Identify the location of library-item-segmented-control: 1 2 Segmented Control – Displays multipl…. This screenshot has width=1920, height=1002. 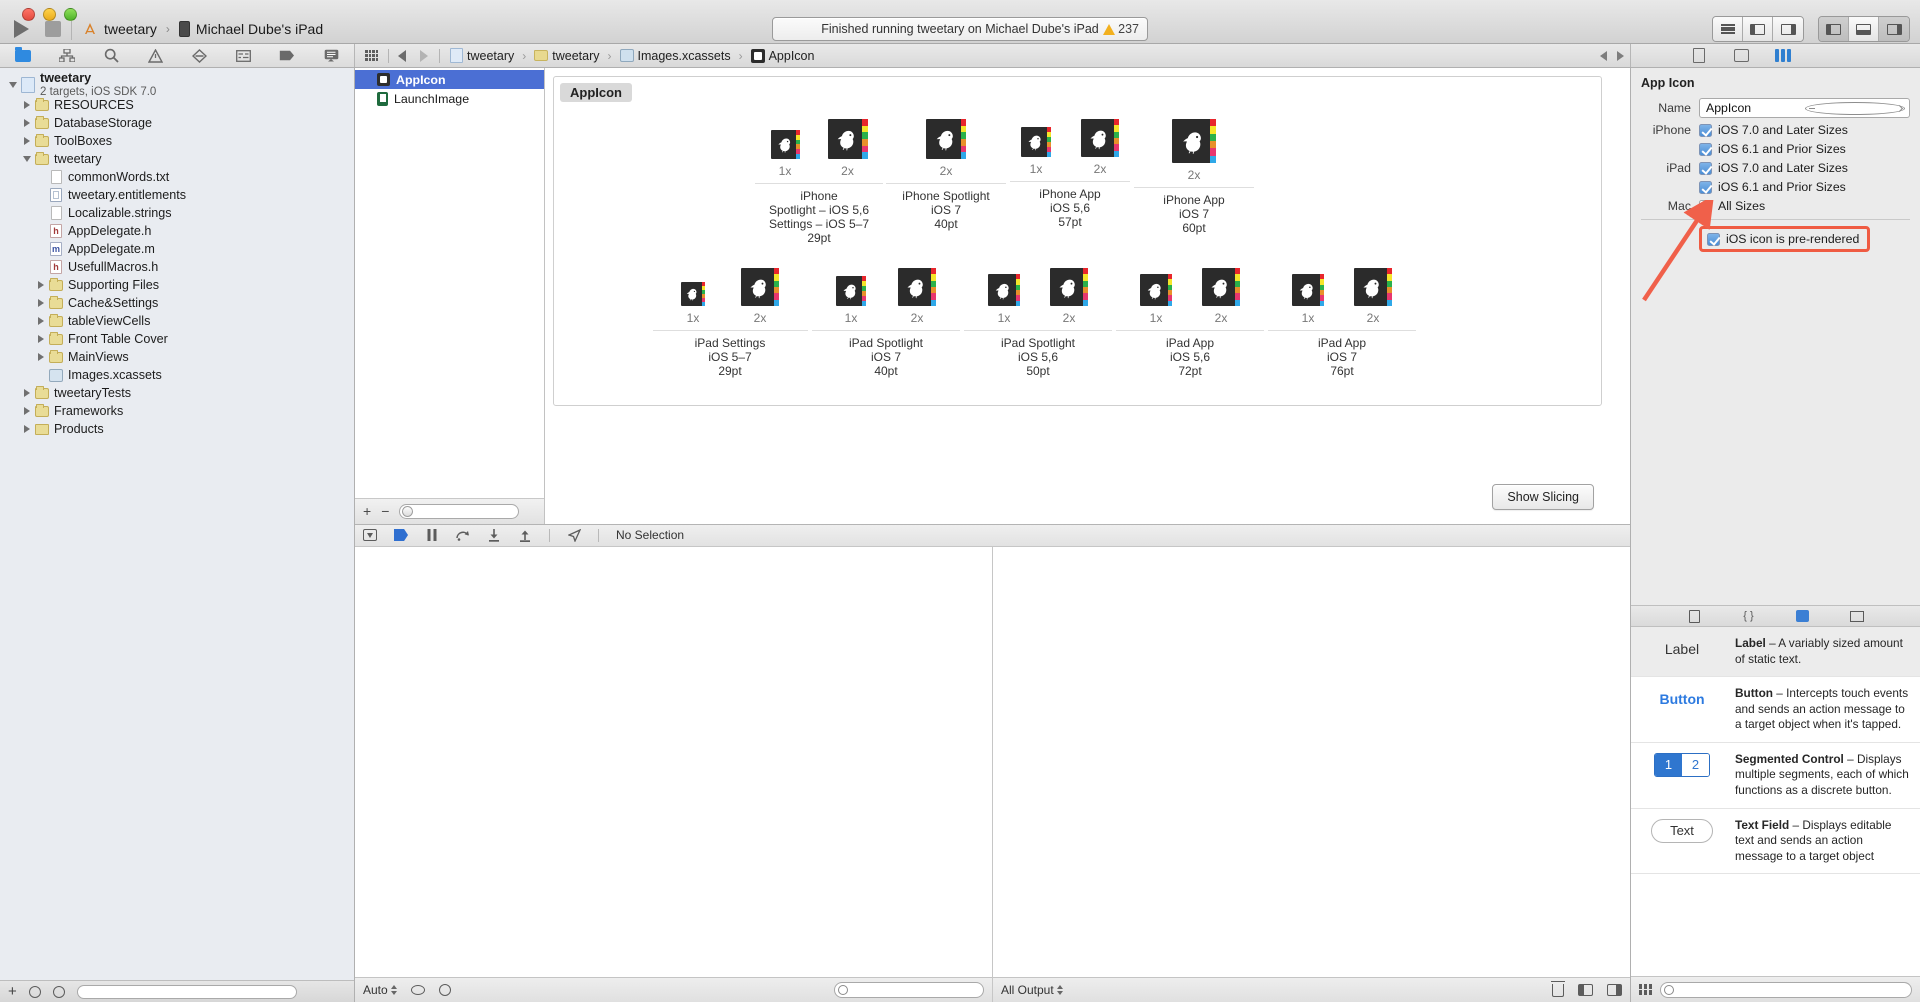
(1775, 776).